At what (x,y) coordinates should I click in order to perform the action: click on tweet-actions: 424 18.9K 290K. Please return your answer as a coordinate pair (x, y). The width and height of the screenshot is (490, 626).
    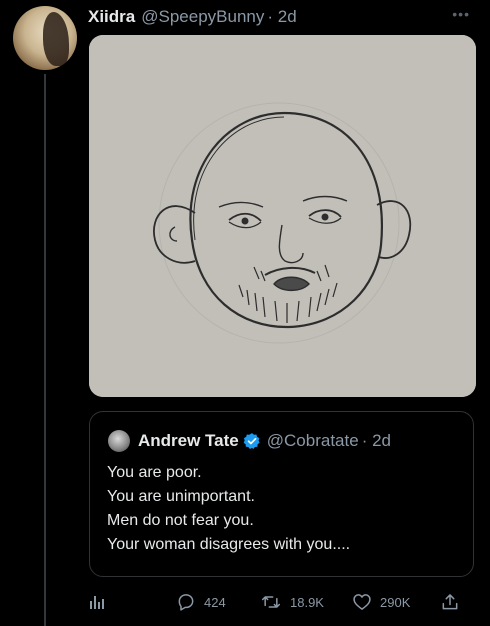
    Looking at the image, I should click on (278, 602).